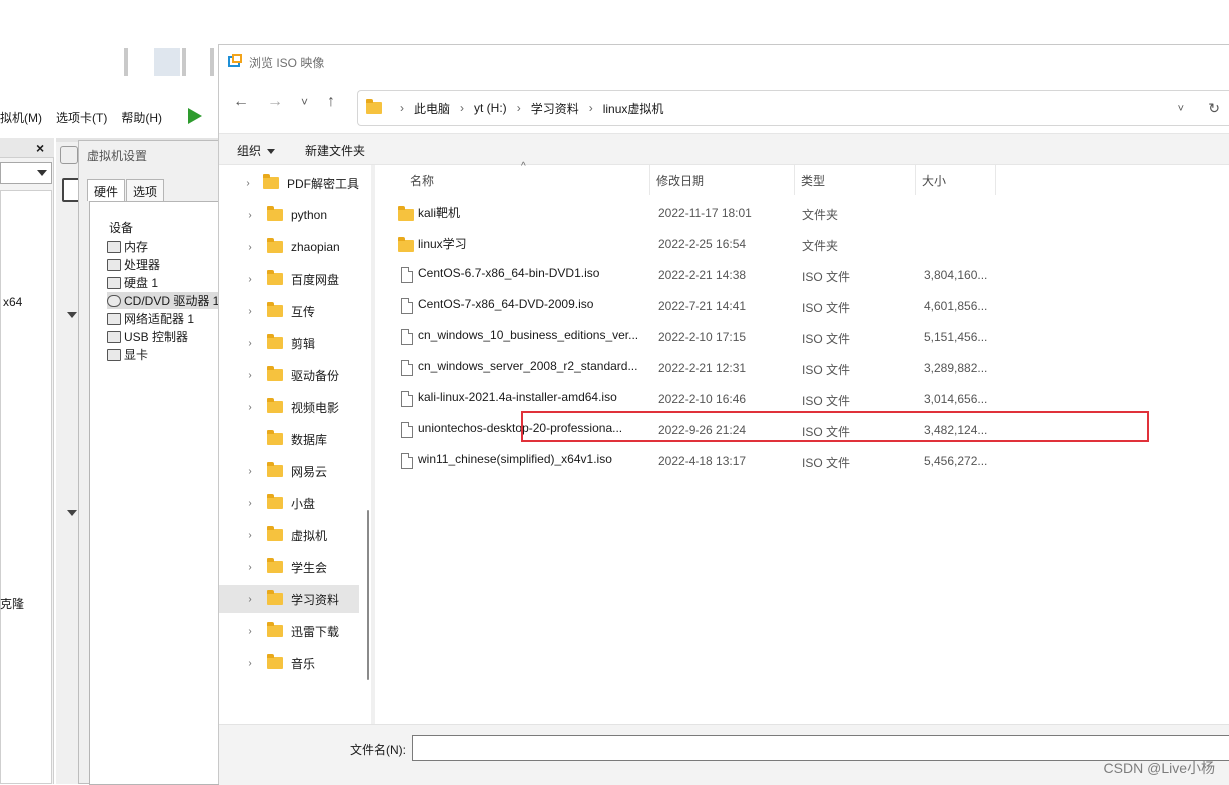 The height and width of the screenshot is (785, 1229). I want to click on breadcrumb-study: 学习资料, so click(555, 108).